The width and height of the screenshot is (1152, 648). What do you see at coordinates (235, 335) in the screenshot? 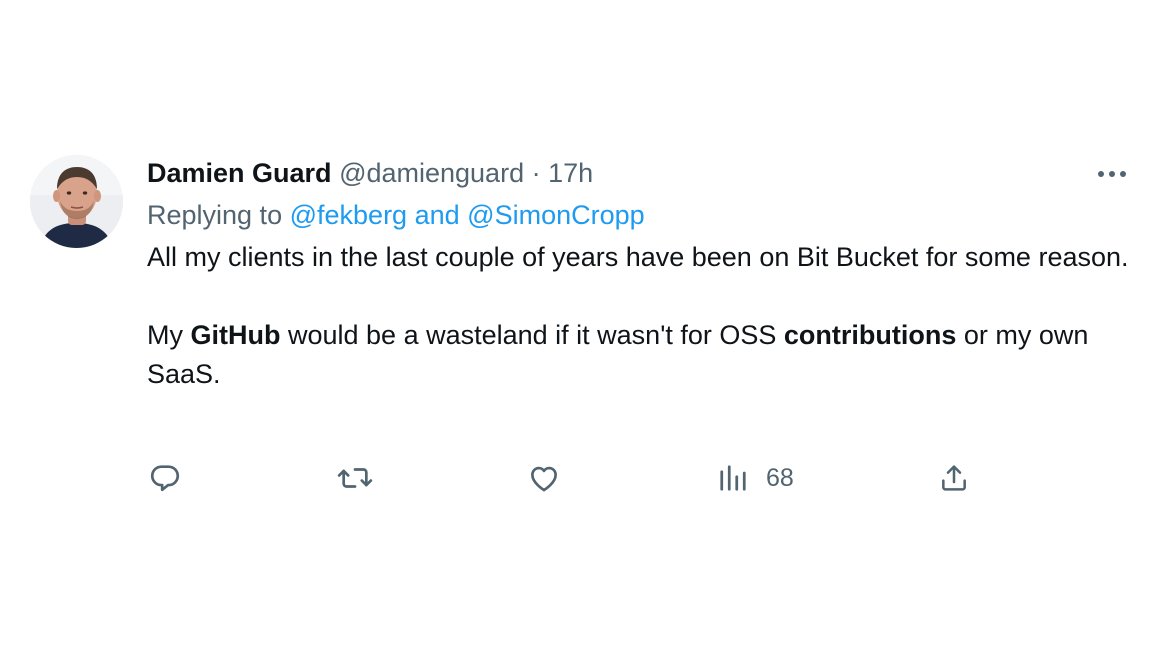
I see `tweet-text-bold-github: GitHub` at bounding box center [235, 335].